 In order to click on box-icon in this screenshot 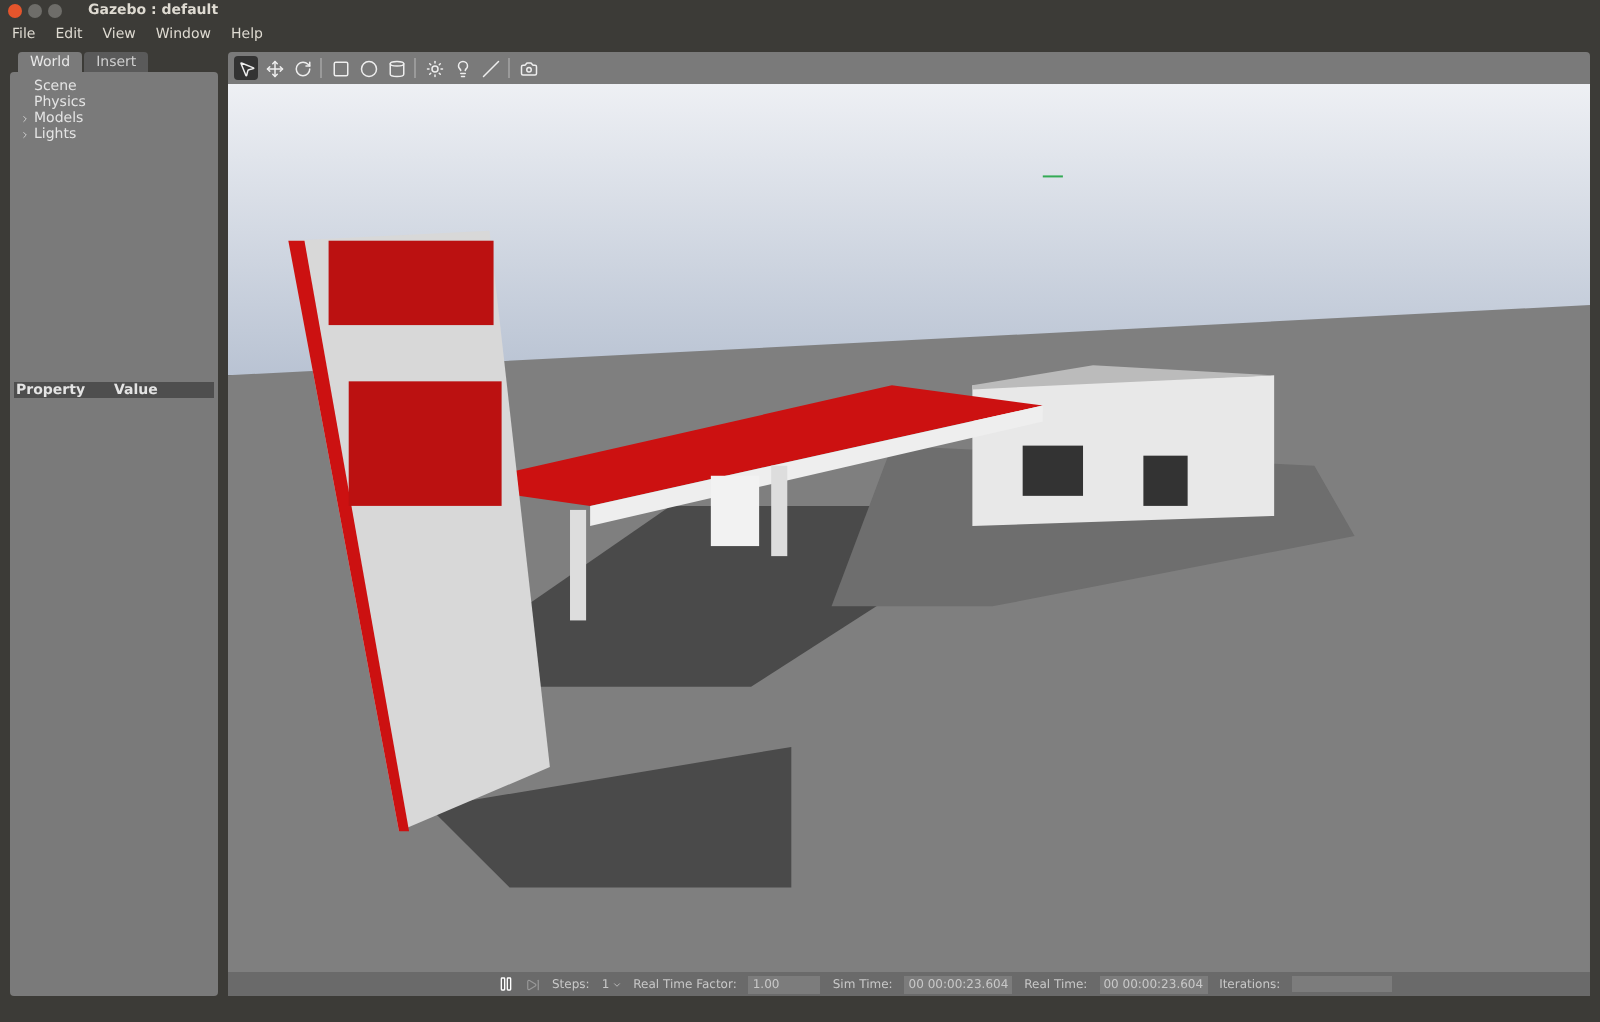, I will do `click(340, 68)`.